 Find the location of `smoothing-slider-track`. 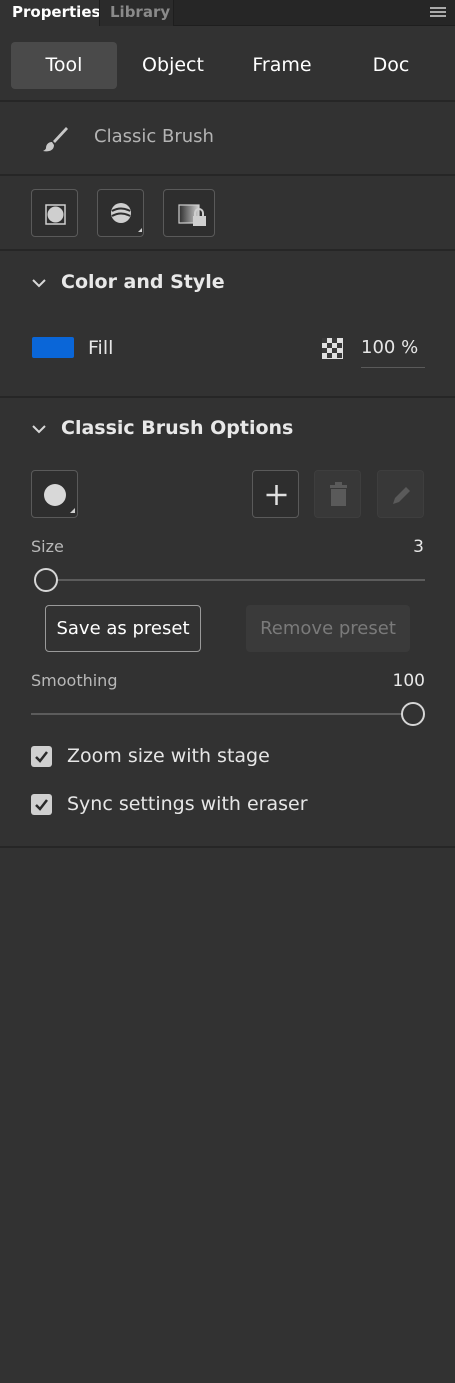

smoothing-slider-track is located at coordinates (222, 714).